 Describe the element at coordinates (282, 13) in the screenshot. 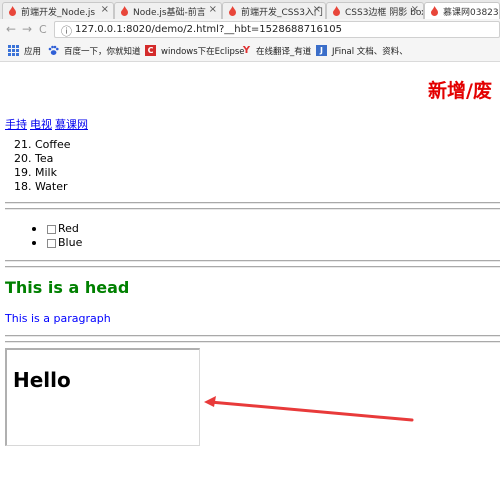

I see `tab-title: 前端开发_CSS3入门` at that location.